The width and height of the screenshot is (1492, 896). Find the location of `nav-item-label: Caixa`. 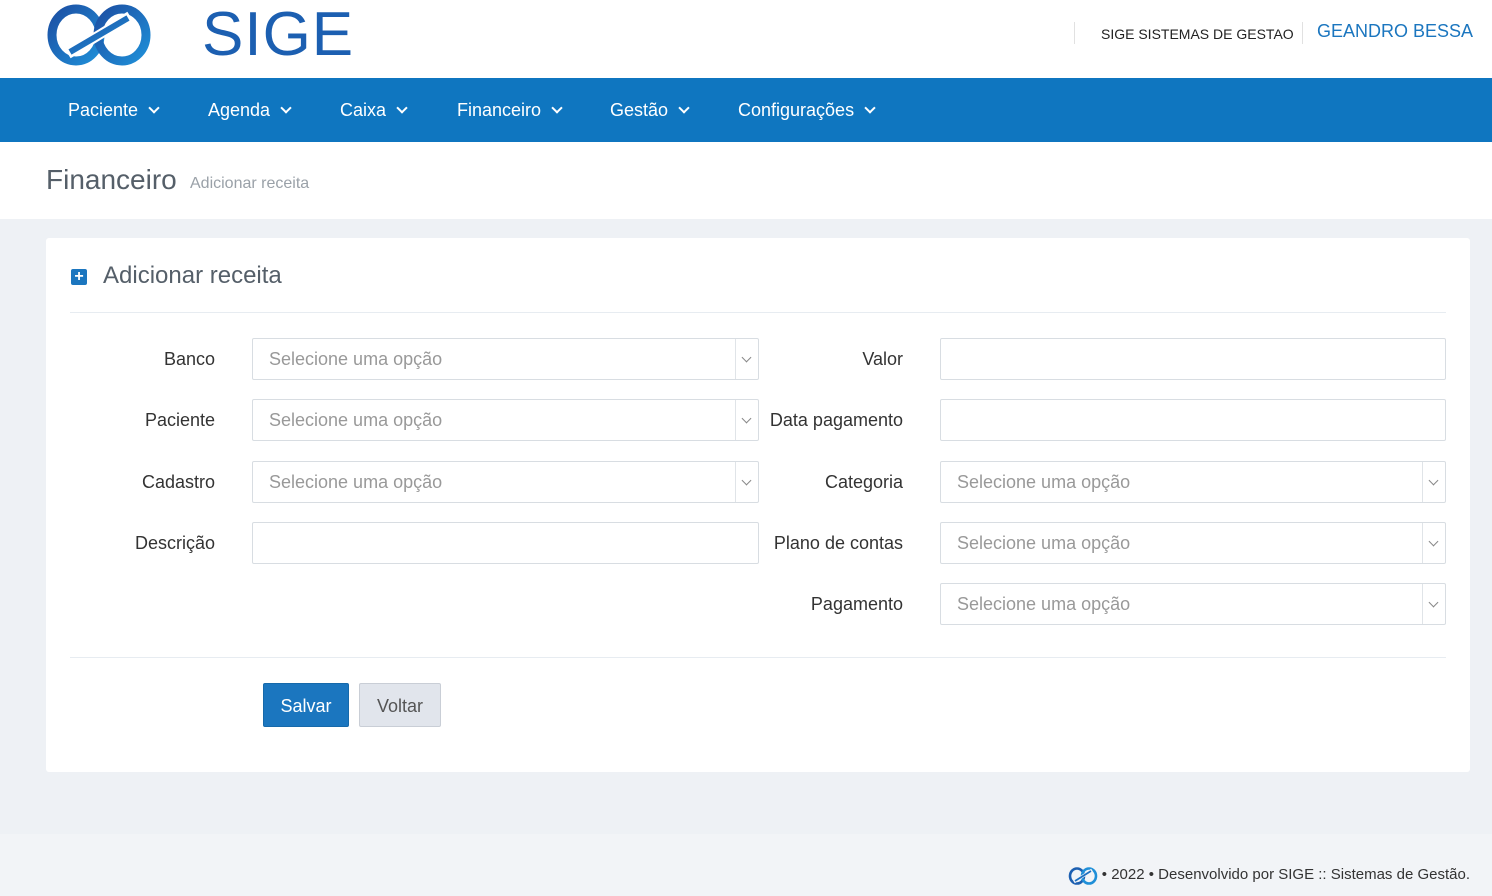

nav-item-label: Caixa is located at coordinates (363, 110).